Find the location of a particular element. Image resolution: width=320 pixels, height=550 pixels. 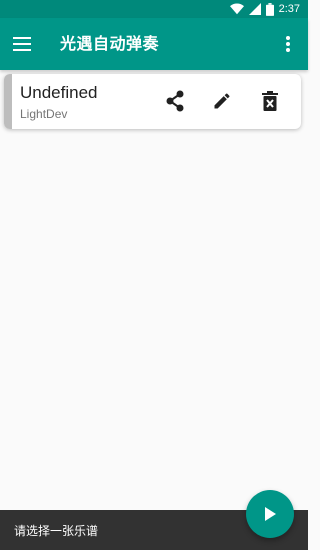

wifi-icon is located at coordinates (236, 9).